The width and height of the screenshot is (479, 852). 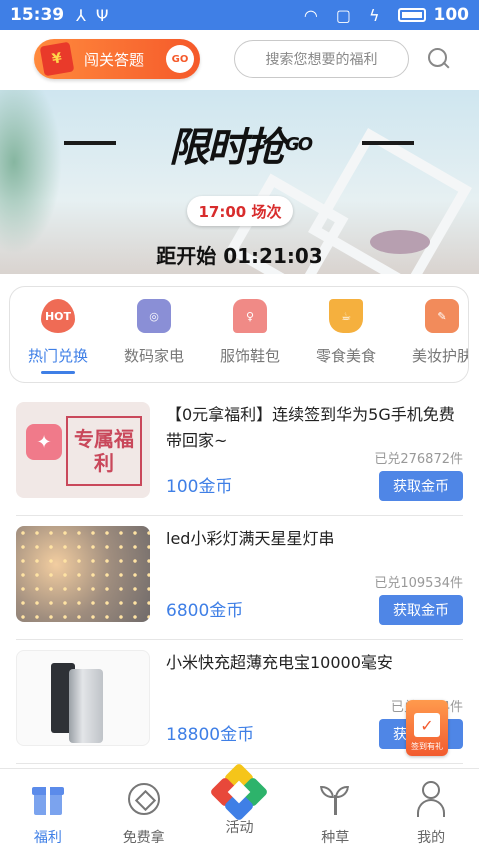 I want to click on product-image-tag: 专属福利, so click(x=104, y=451).